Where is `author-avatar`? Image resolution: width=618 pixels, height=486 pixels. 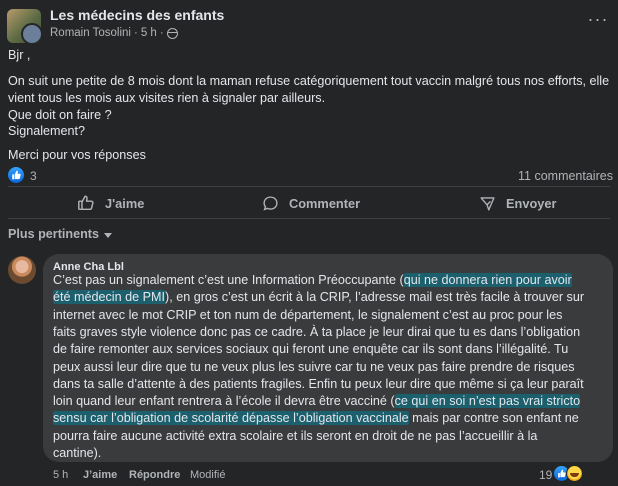 author-avatar is located at coordinates (31, 33).